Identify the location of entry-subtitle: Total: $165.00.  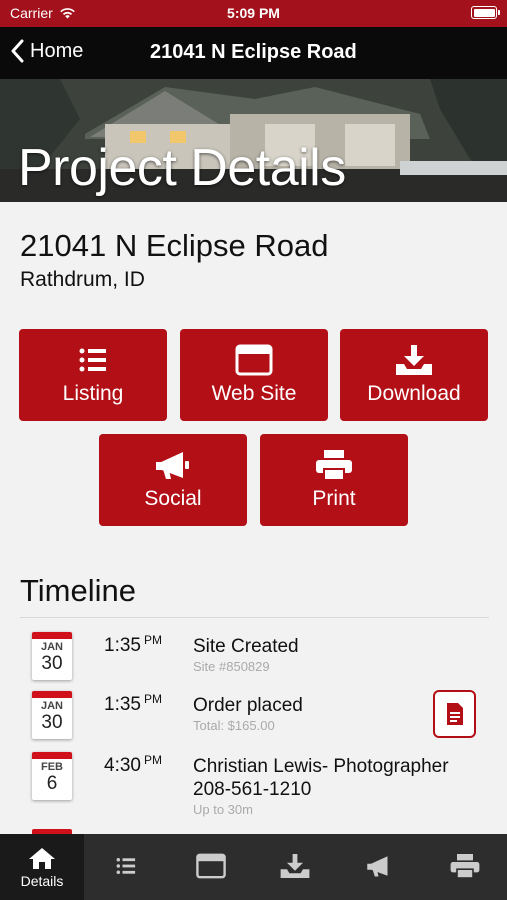
(234, 725).